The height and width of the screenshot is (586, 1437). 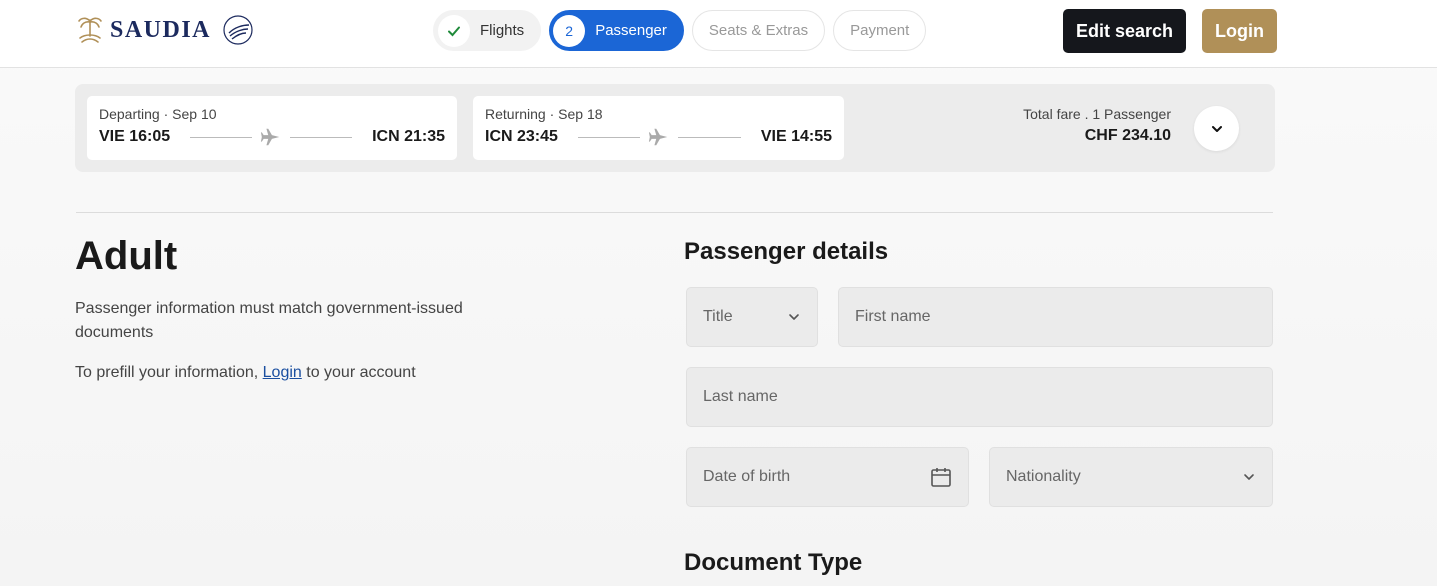 I want to click on saudia-logo: SAUDIA, so click(x=165, y=30).